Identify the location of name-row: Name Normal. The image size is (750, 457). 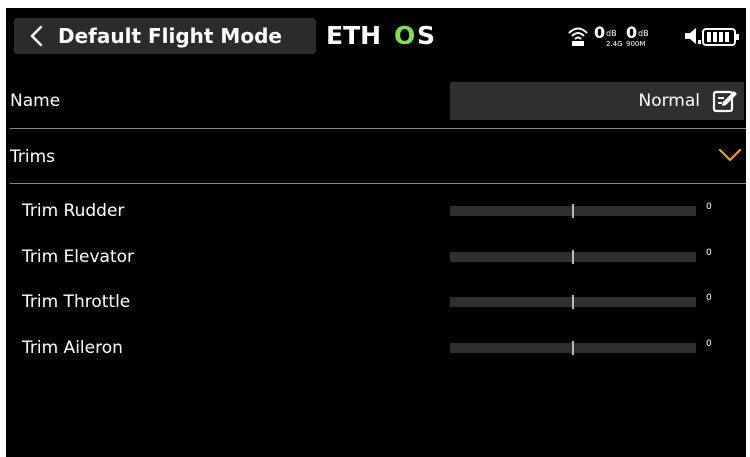
(376, 101).